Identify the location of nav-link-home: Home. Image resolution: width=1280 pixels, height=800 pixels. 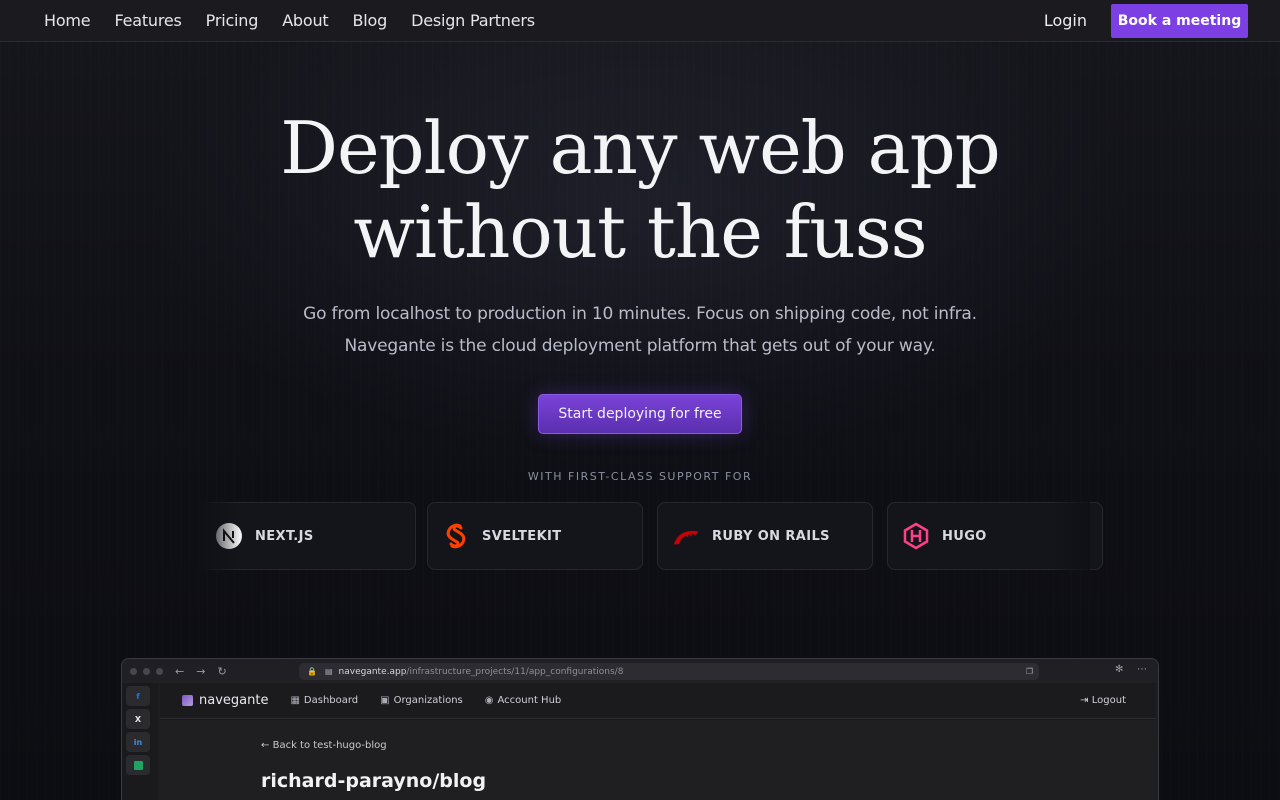
(67, 20).